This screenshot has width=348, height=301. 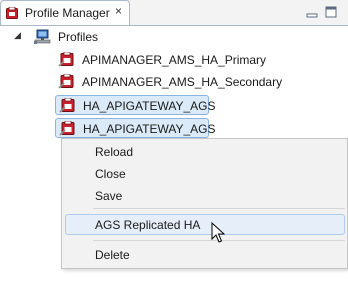 What do you see at coordinates (118, 11) in the screenshot?
I see `tab-close-icon: ×` at bounding box center [118, 11].